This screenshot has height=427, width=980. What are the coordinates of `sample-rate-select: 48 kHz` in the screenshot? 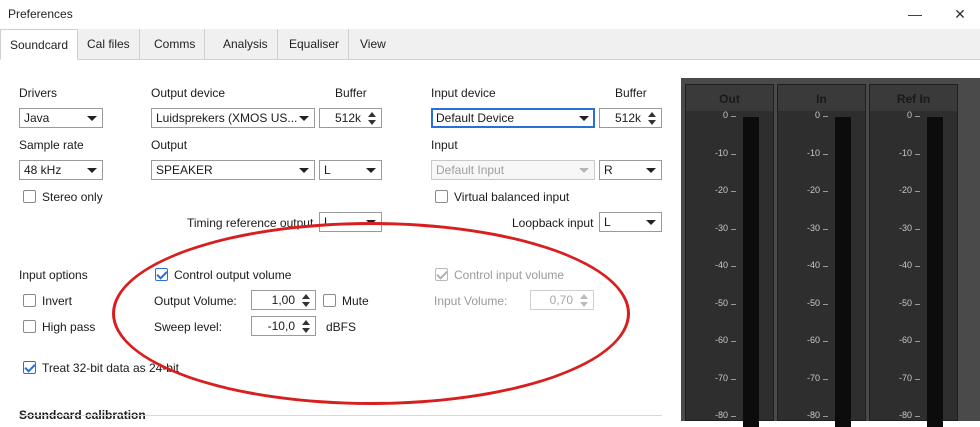 It's located at (61, 170).